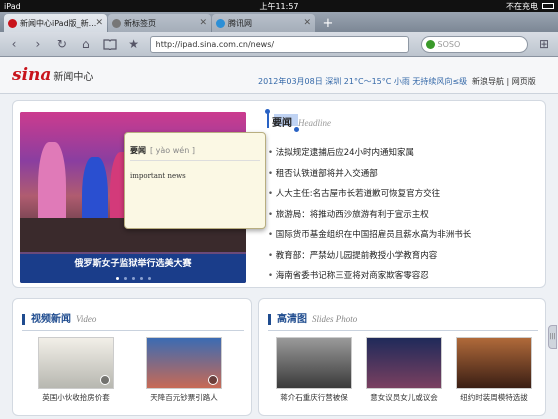 This screenshot has height=419, width=558. I want to click on reload-icon: ↻, so click(62, 44).